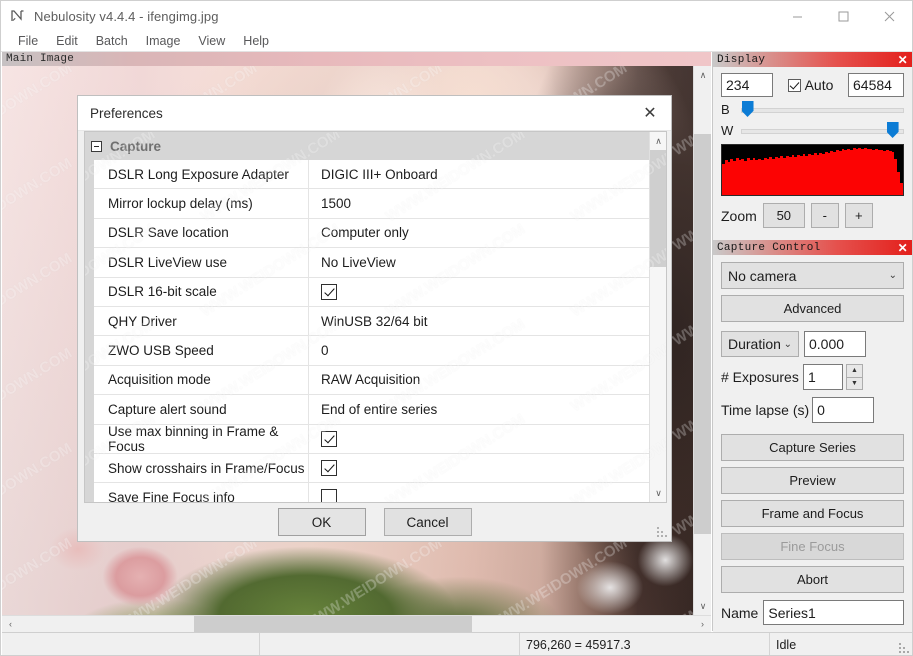 Image resolution: width=913 pixels, height=656 pixels. What do you see at coordinates (812, 513) in the screenshot?
I see `frame-and-focus-button: Frame and Focus` at bounding box center [812, 513].